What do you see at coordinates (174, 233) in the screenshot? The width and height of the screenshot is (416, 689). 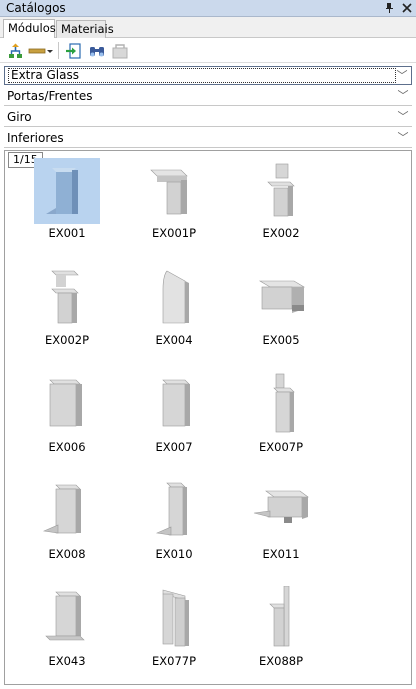 I see `item-label: EX001P` at bounding box center [174, 233].